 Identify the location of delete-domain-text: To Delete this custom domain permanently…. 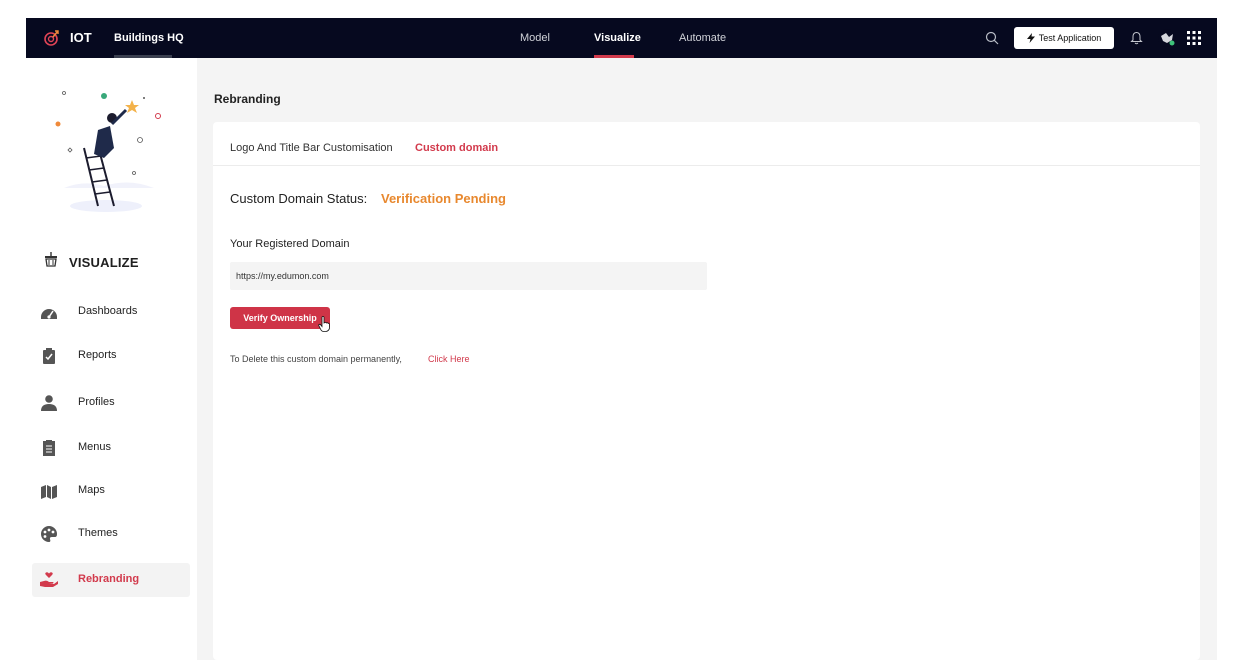
(316, 359).